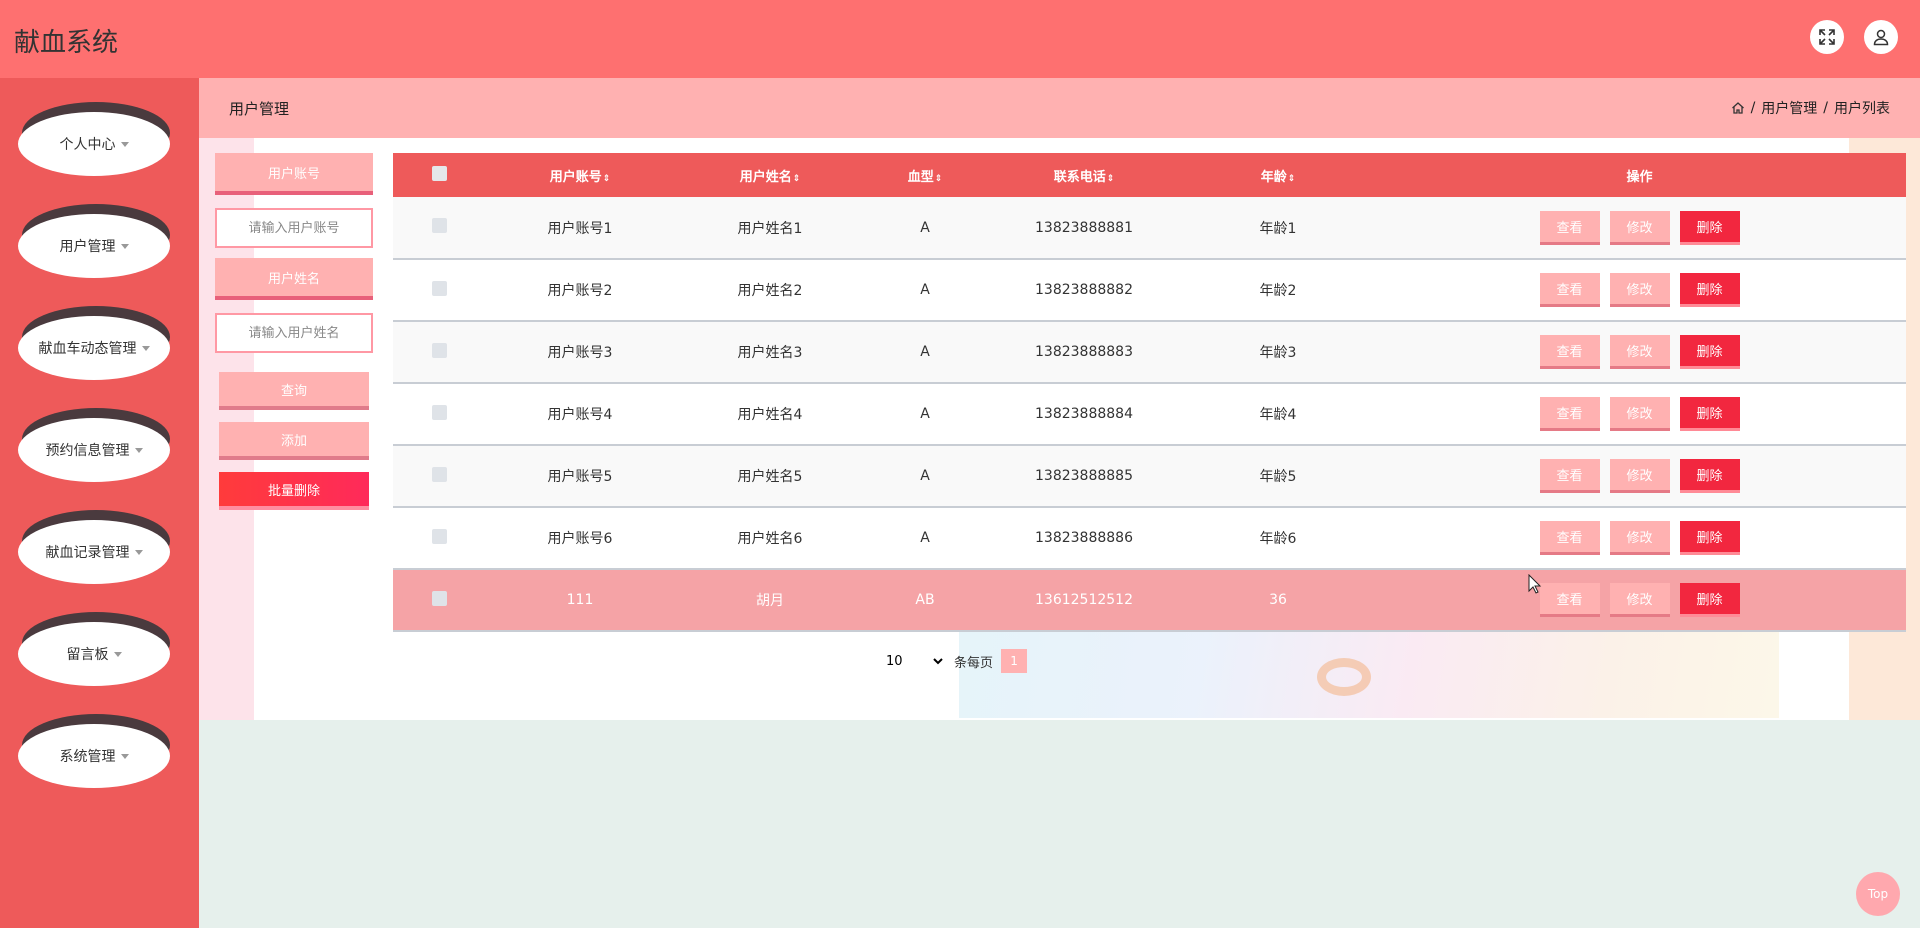 The width and height of the screenshot is (1920, 928). What do you see at coordinates (1084, 290) in the screenshot?
I see `cell-phone: 13823888882` at bounding box center [1084, 290].